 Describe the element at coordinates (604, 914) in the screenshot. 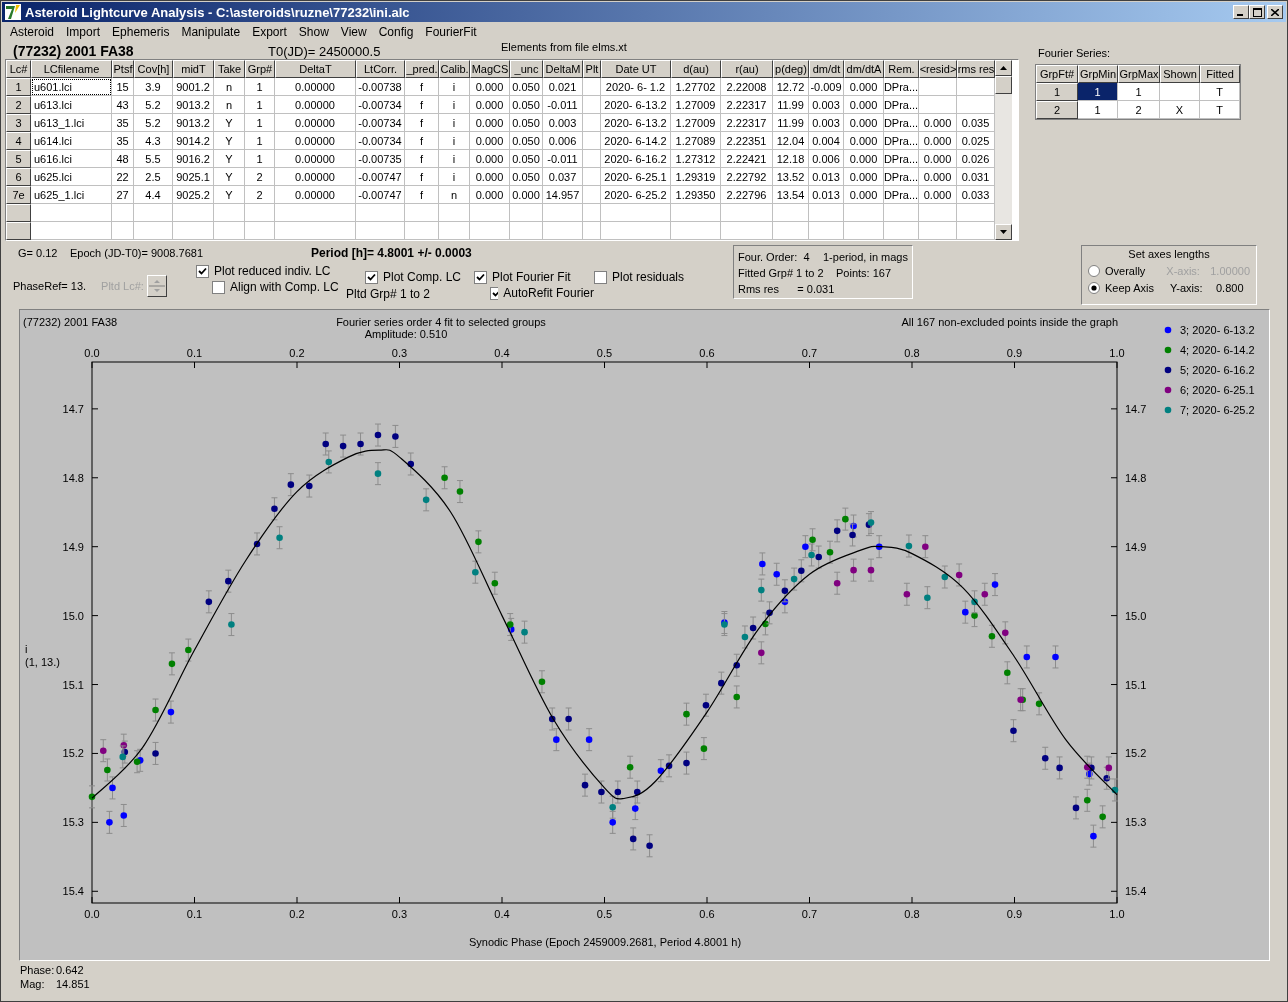

I see `x-tick-label: 0.5` at that location.